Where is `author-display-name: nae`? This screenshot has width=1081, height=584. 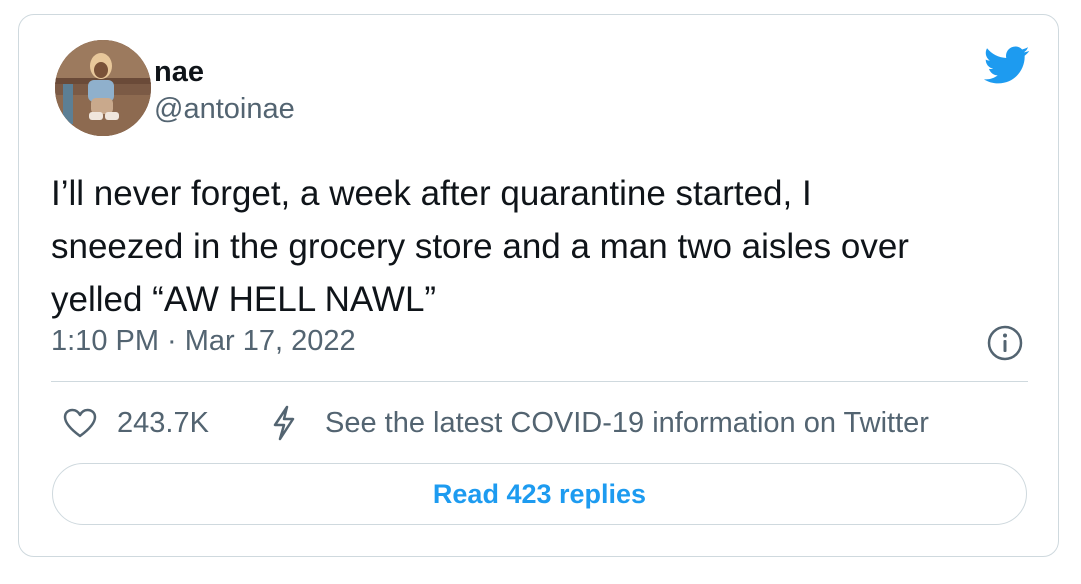
author-display-name: nae is located at coordinates (179, 72).